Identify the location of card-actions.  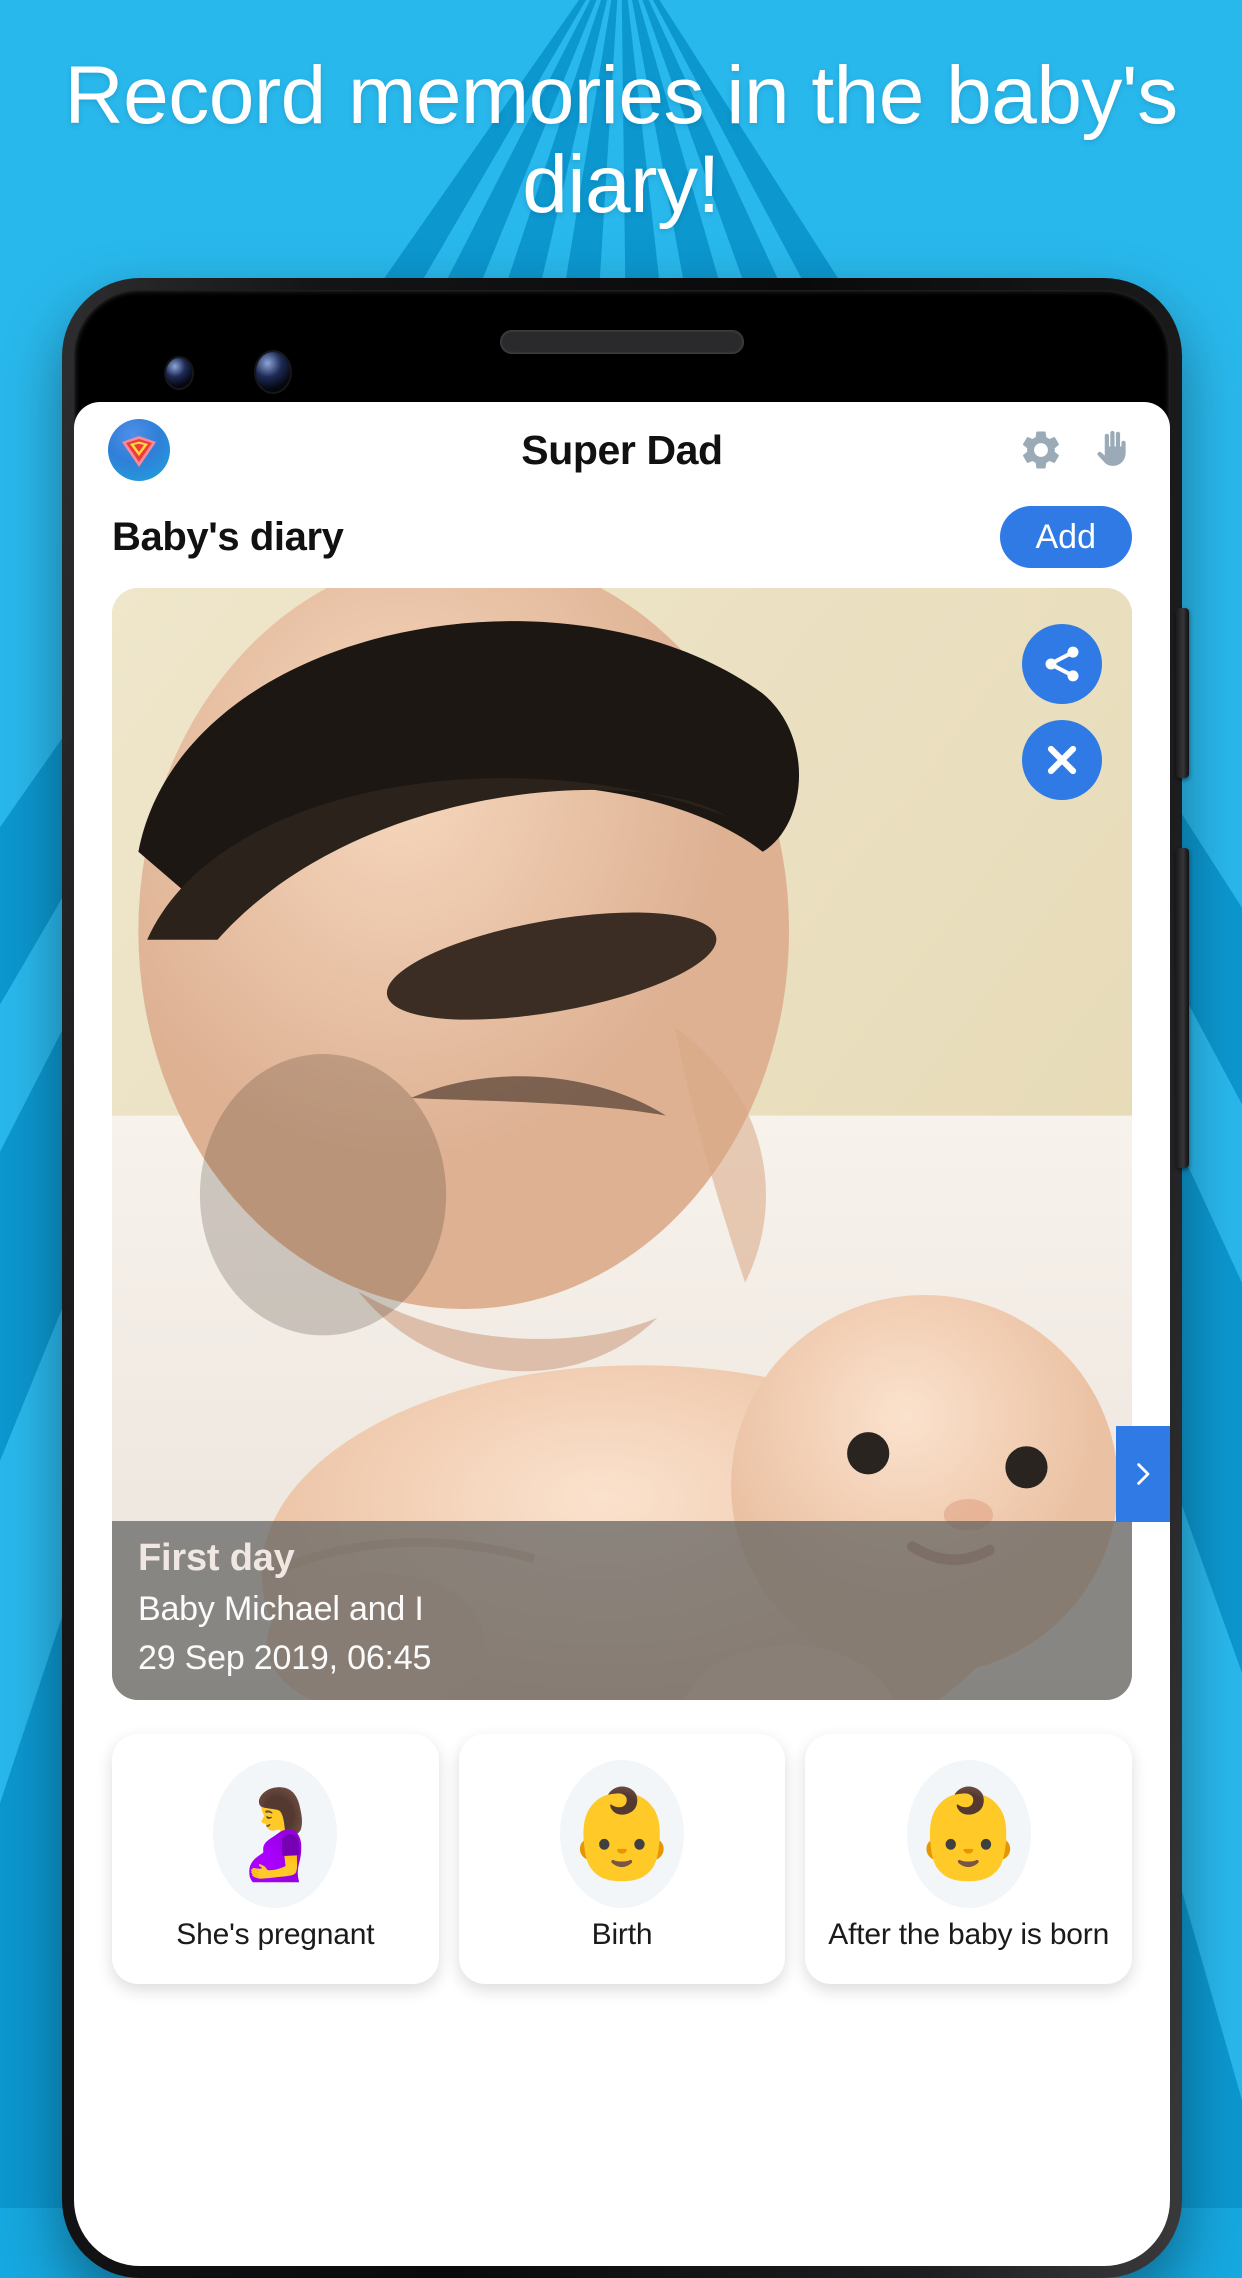
(1062, 712).